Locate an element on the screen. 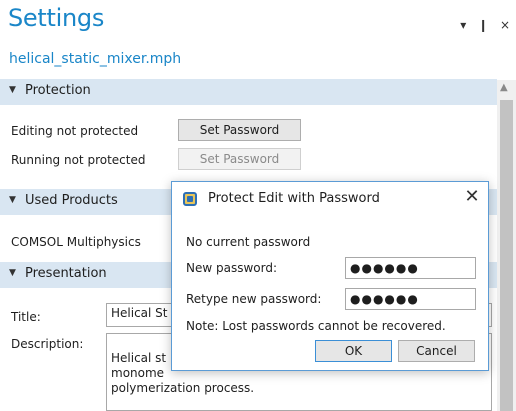 This screenshot has height=411, width=516. set-password-button: Set Password is located at coordinates (239, 130).